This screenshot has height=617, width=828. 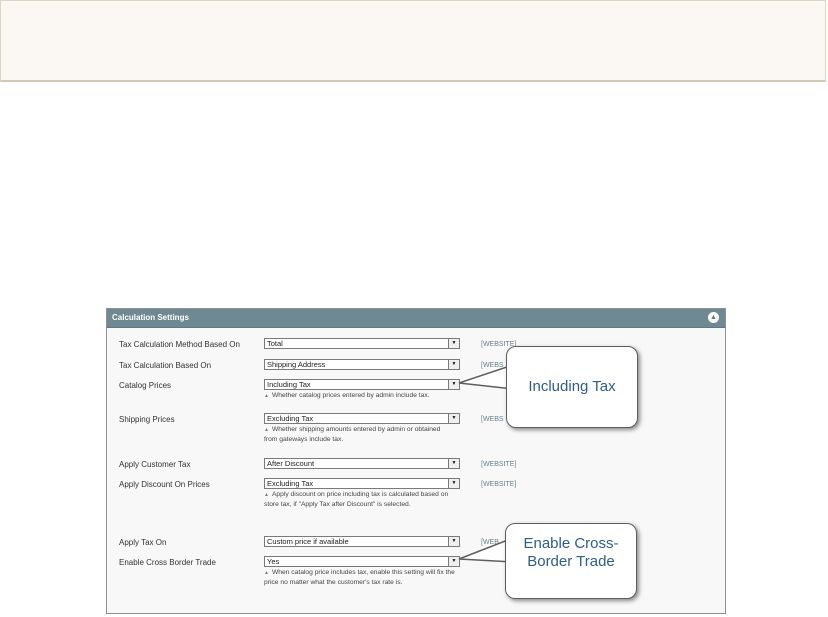 What do you see at coordinates (167, 562) in the screenshot?
I see `setting-label: Enable Cross Border Trade` at bounding box center [167, 562].